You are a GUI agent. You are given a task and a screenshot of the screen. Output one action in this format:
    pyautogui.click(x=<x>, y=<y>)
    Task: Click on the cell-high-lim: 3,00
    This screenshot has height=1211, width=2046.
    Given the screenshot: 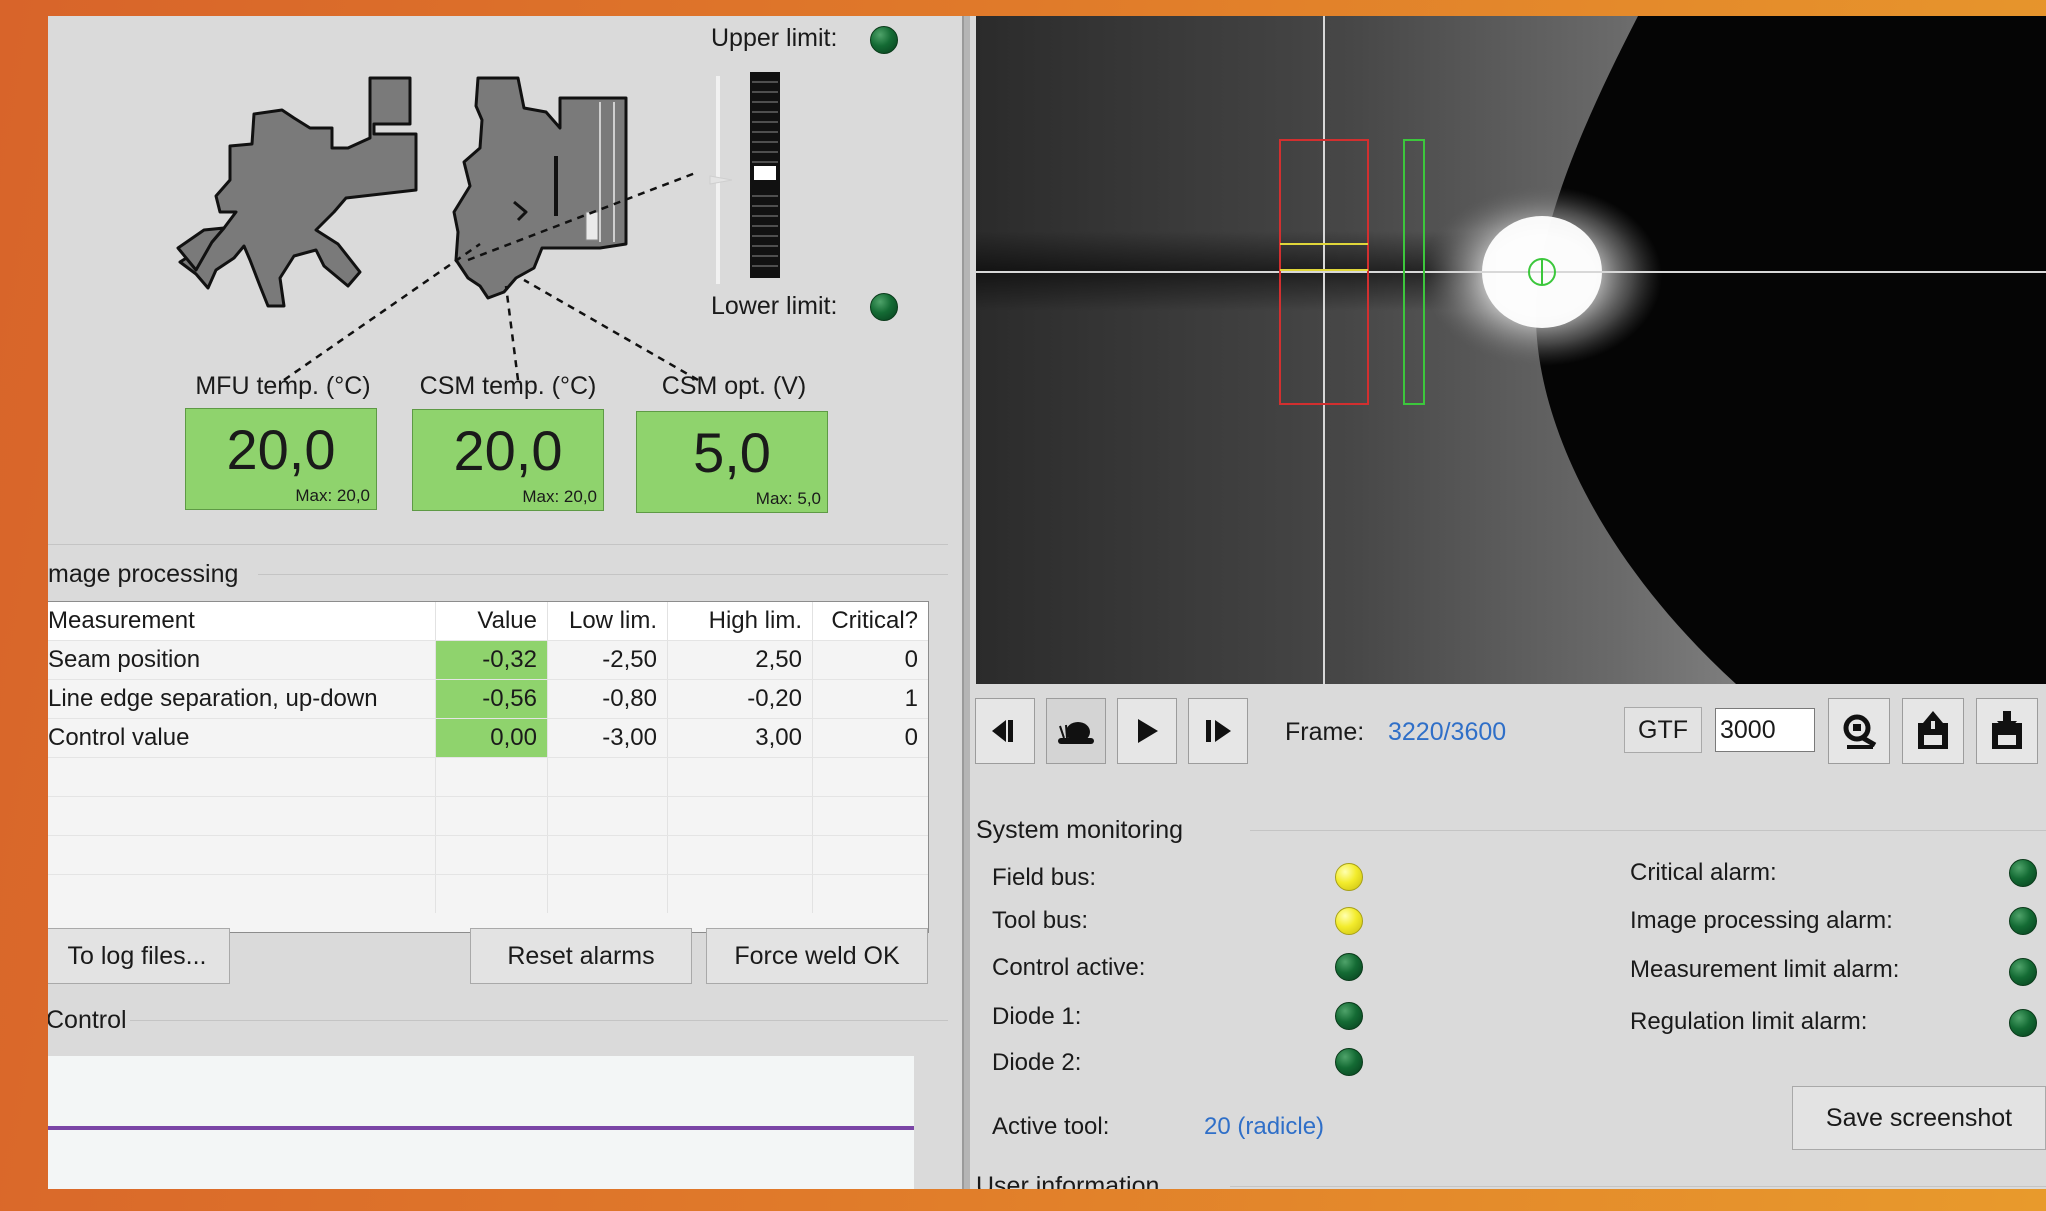 What is the action you would take?
    pyautogui.click(x=740, y=738)
    